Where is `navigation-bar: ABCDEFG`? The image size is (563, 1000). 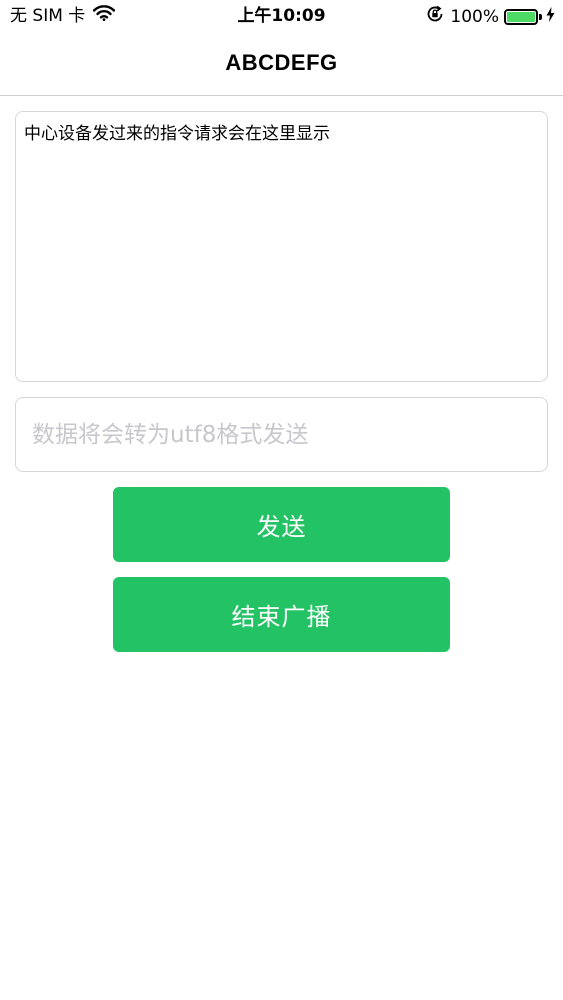 navigation-bar: ABCDEFG is located at coordinates (281, 64).